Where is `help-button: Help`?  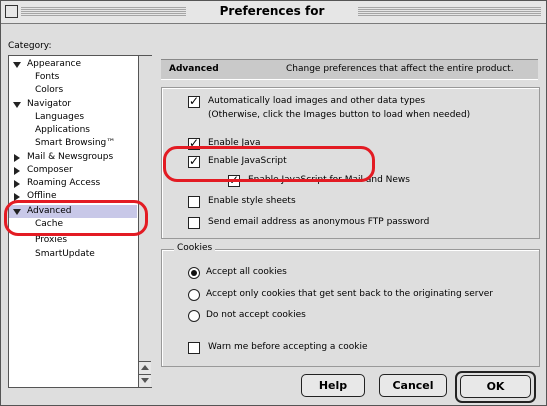
help-button: Help is located at coordinates (333, 385).